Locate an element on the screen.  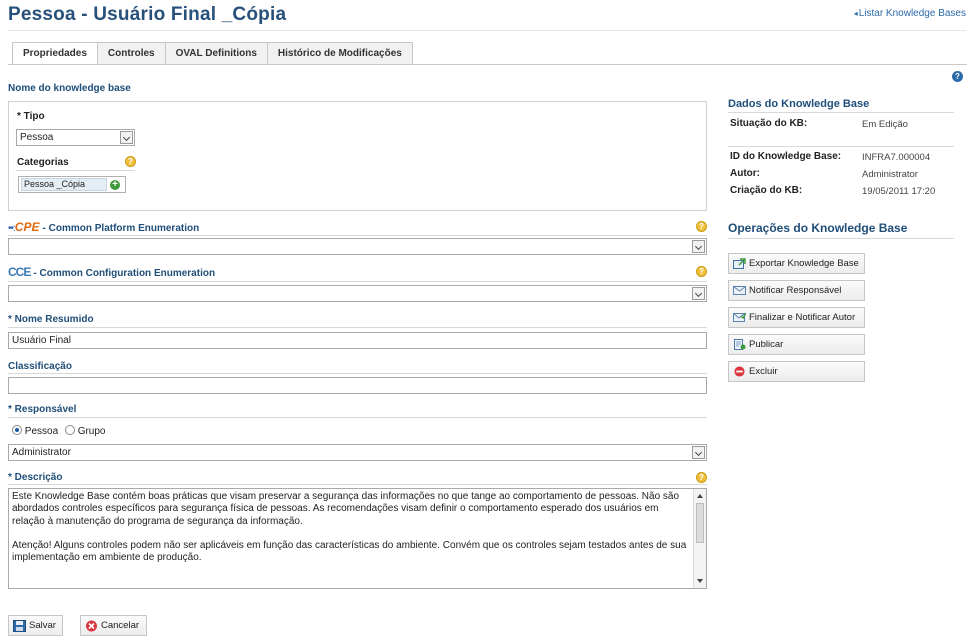
cce-heading: CCE - Common Configuration Enumeration is located at coordinates (111, 272).